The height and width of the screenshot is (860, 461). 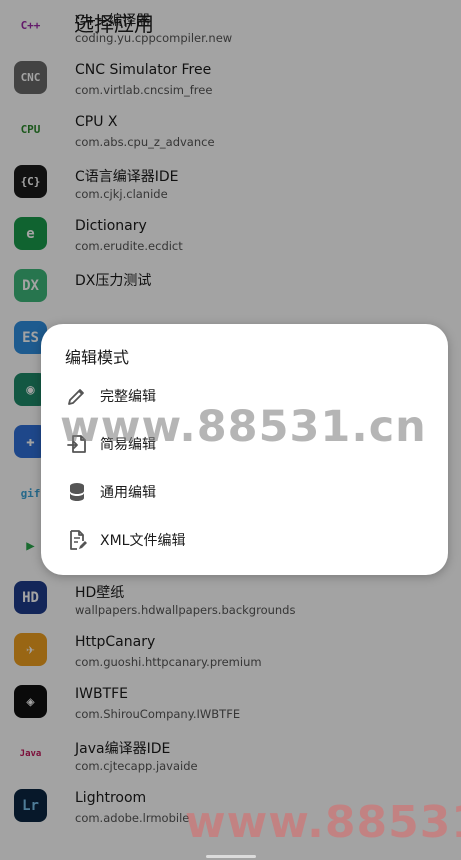 What do you see at coordinates (231, 856) in the screenshot?
I see `gesture-nav-bar` at bounding box center [231, 856].